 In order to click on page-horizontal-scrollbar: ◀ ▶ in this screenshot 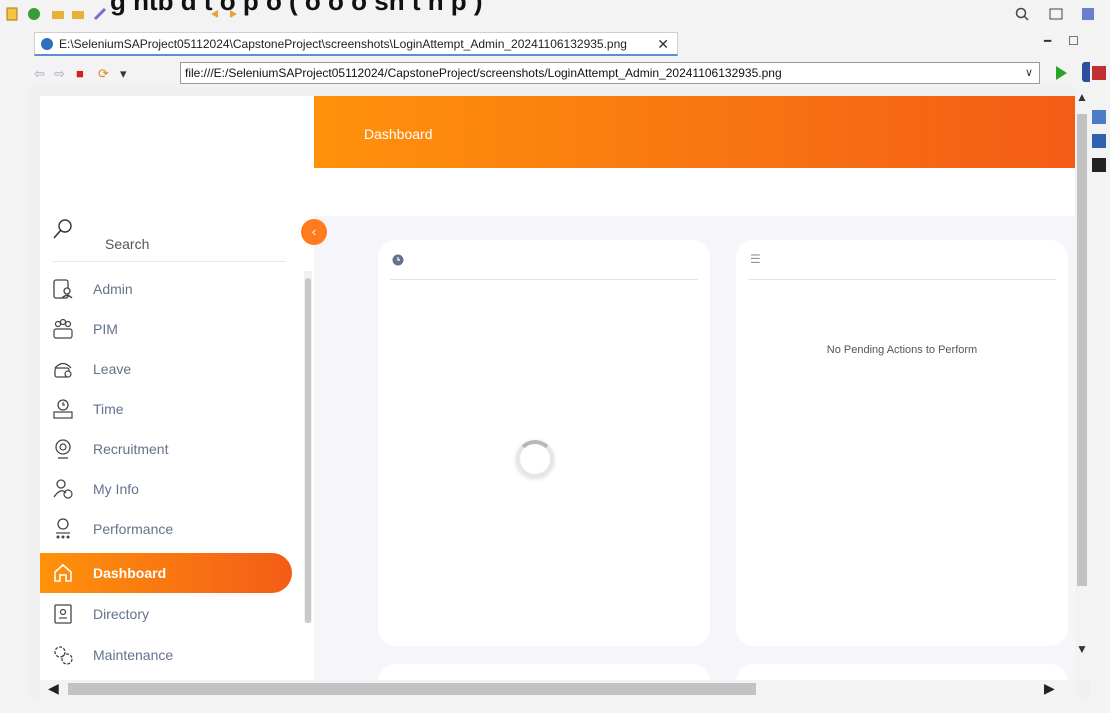, I will do `click(557, 689)`.